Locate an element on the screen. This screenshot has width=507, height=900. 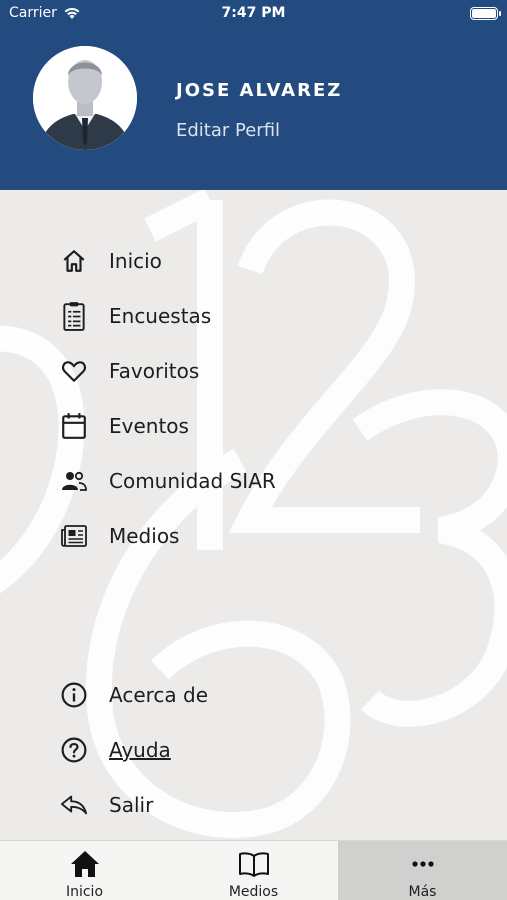
menu-item-acerca-de: Acerca de is located at coordinates (134, 695).